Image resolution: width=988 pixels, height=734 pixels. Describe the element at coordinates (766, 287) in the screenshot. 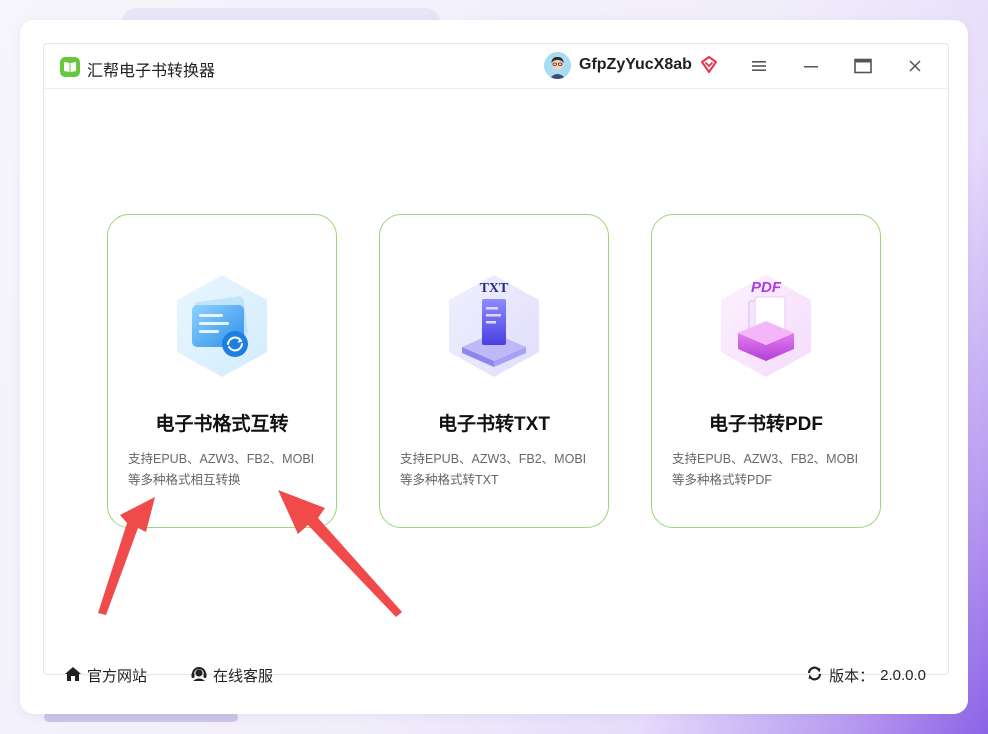

I see `svg-text: PDF` at that location.